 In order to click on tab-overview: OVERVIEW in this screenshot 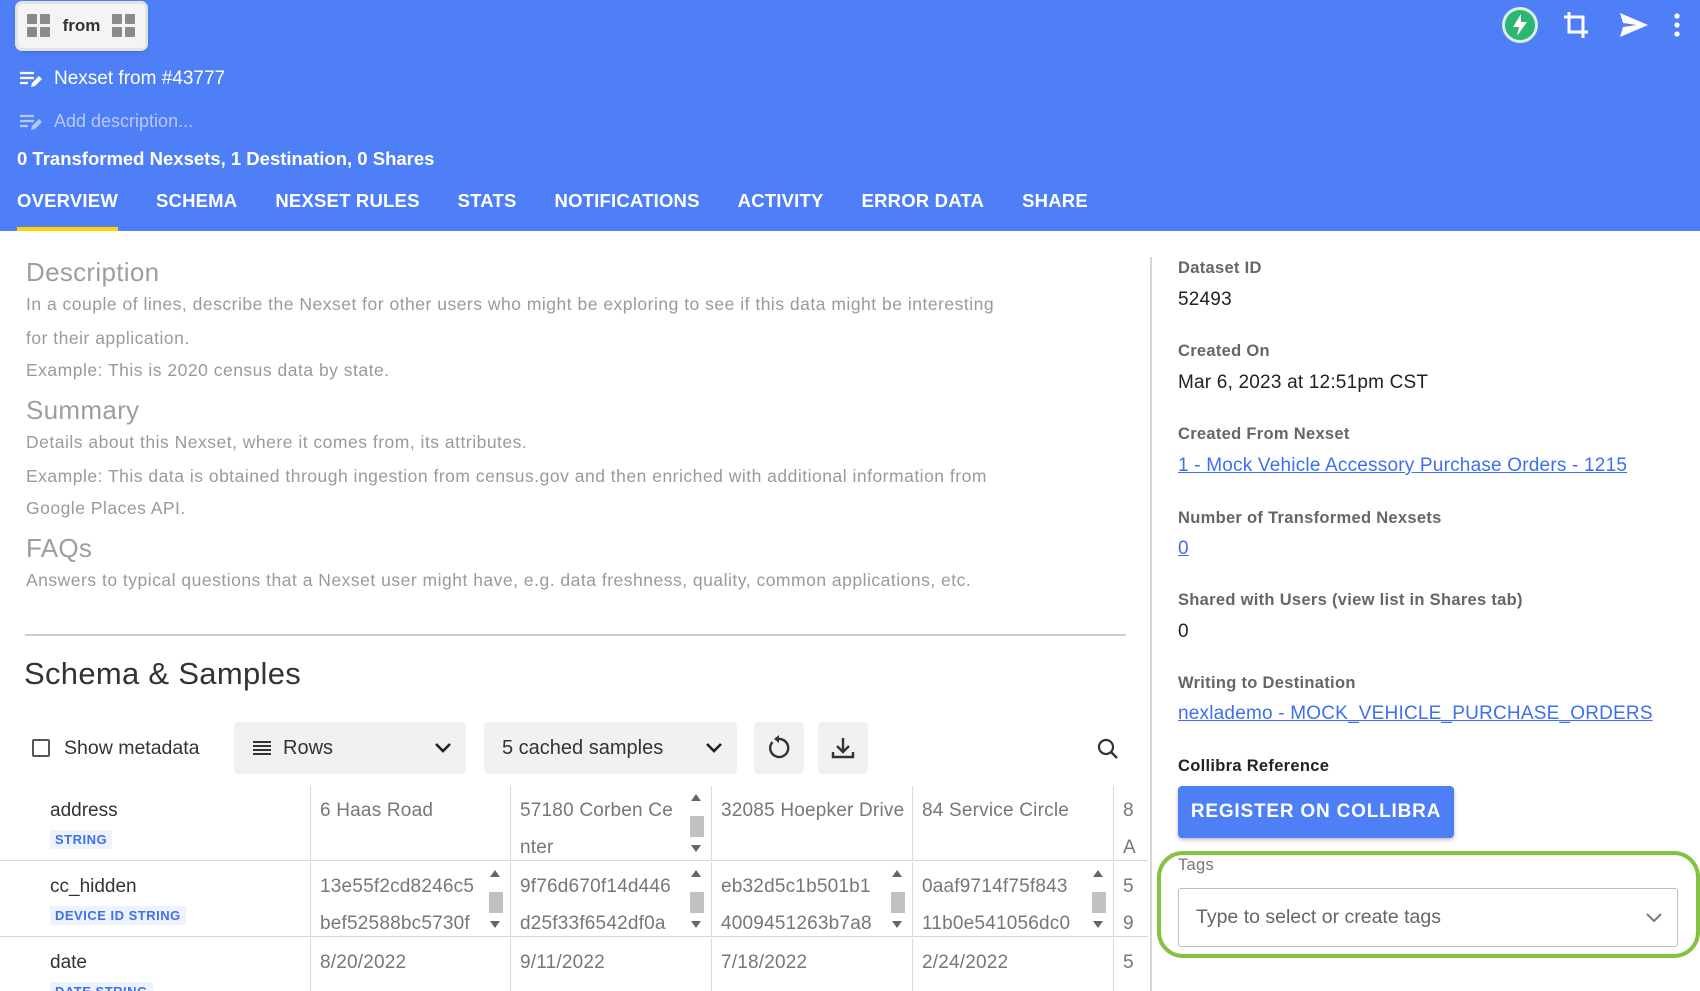, I will do `click(67, 210)`.